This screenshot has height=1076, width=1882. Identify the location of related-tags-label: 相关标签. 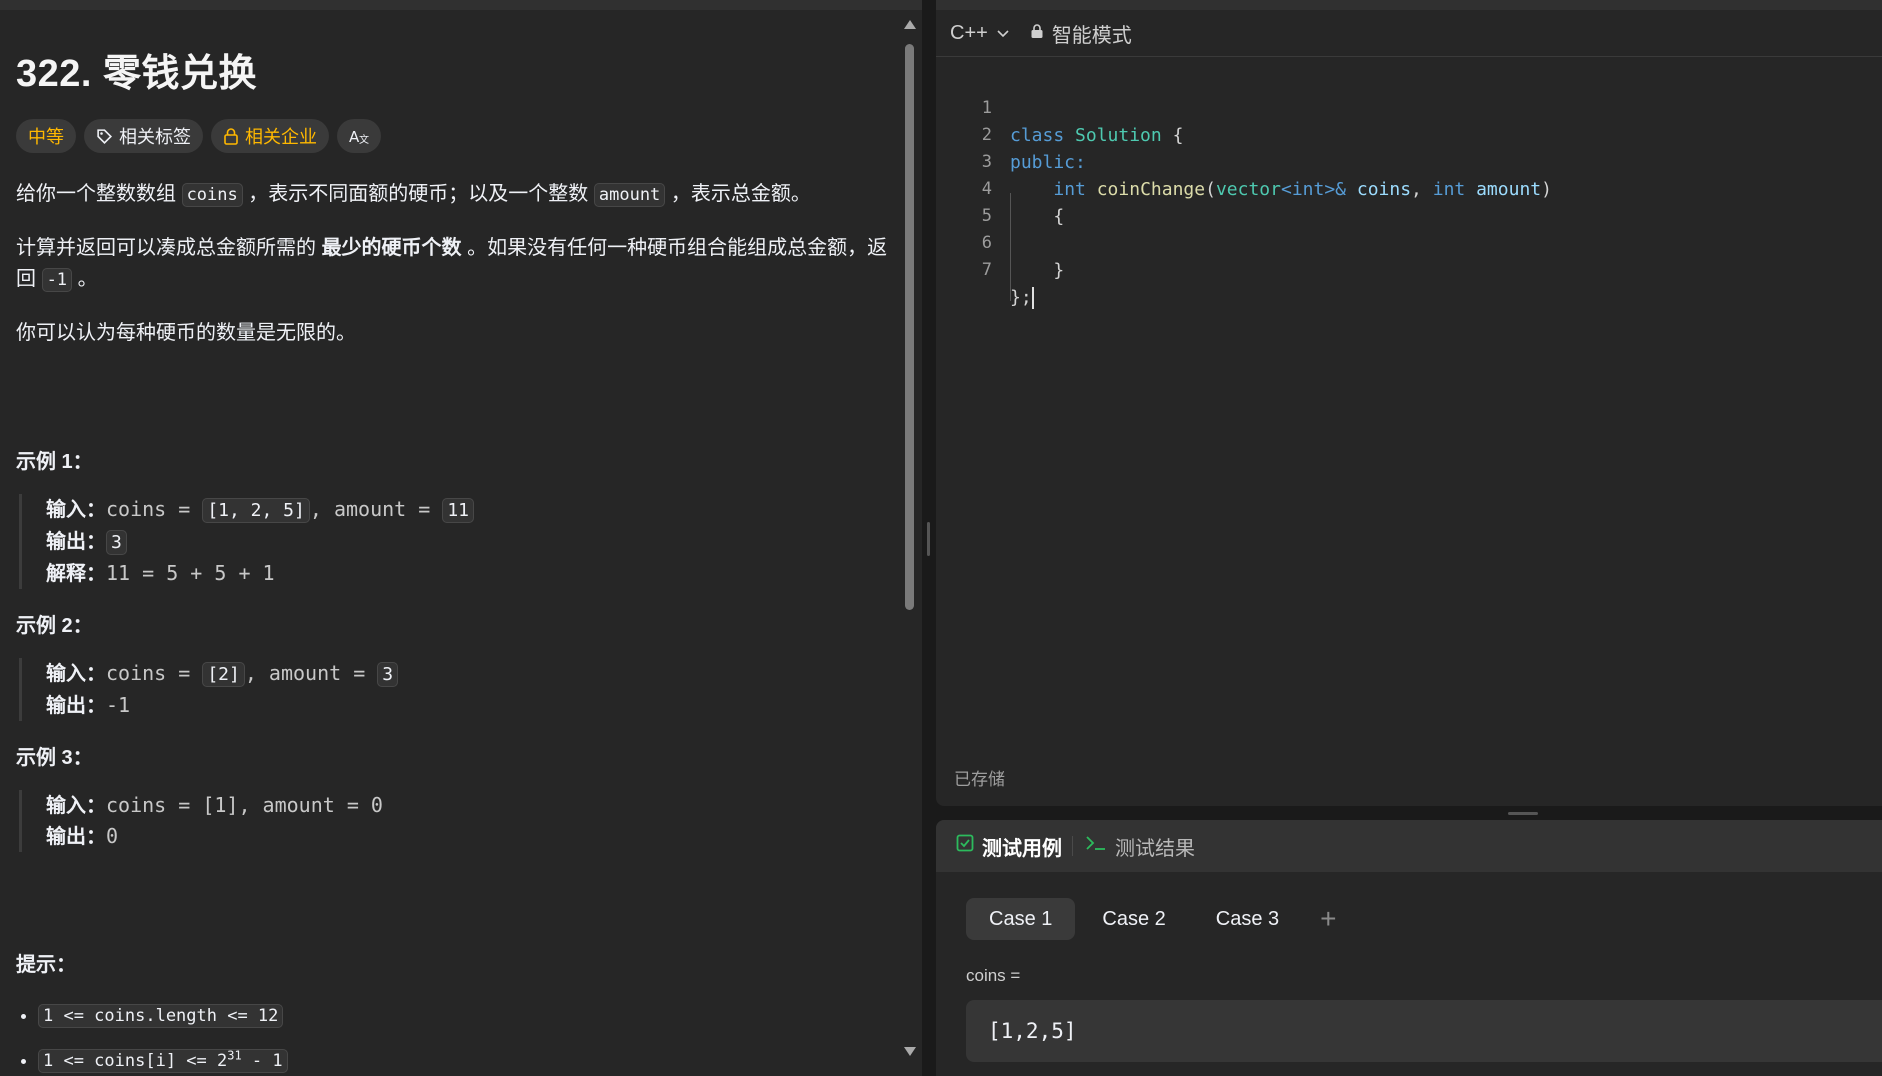
(155, 137).